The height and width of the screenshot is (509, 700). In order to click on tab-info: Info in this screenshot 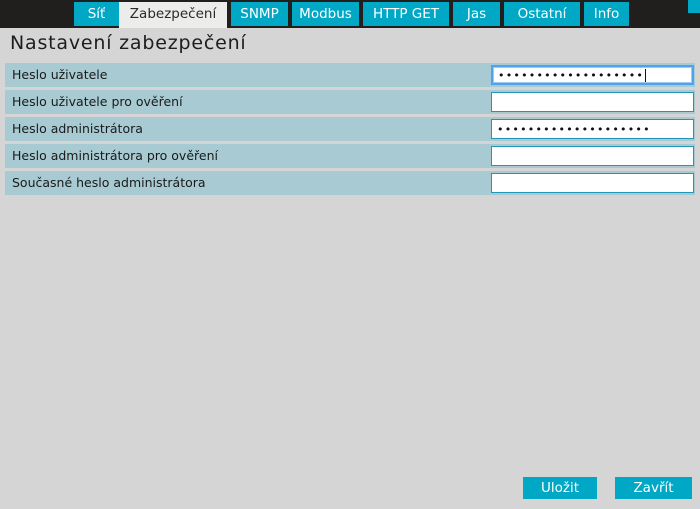, I will do `click(606, 14)`.